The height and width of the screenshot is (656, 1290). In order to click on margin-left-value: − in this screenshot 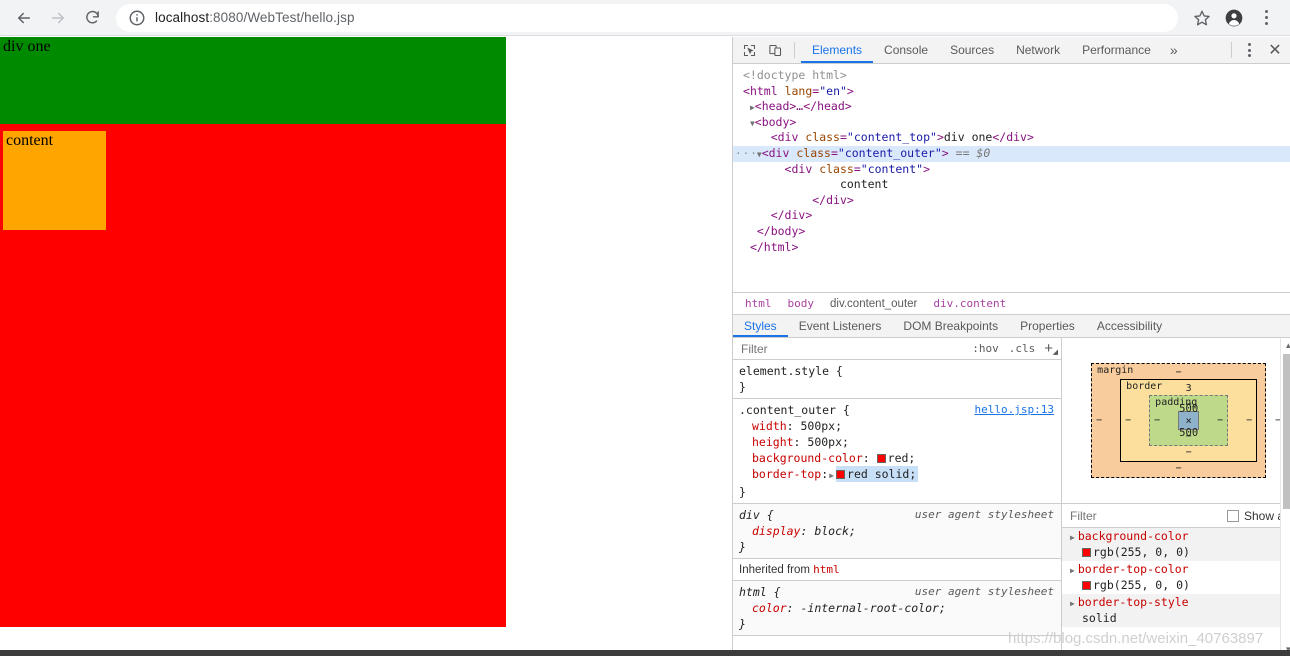, I will do `click(1099, 420)`.